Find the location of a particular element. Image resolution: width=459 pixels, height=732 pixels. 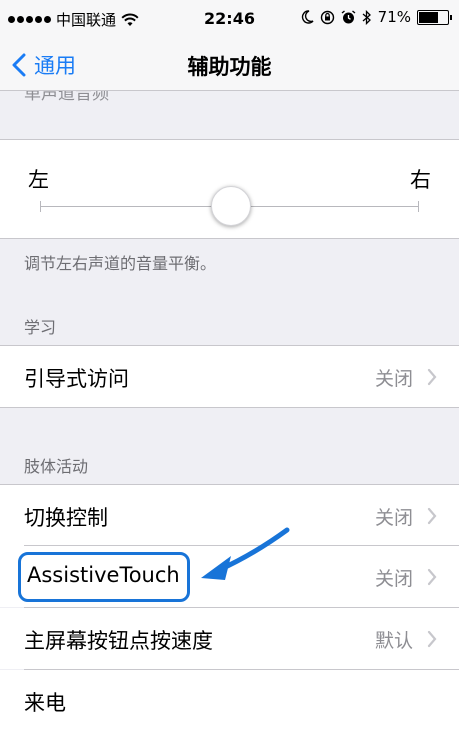

incoming-call-row: 来电 is located at coordinates (229, 701).